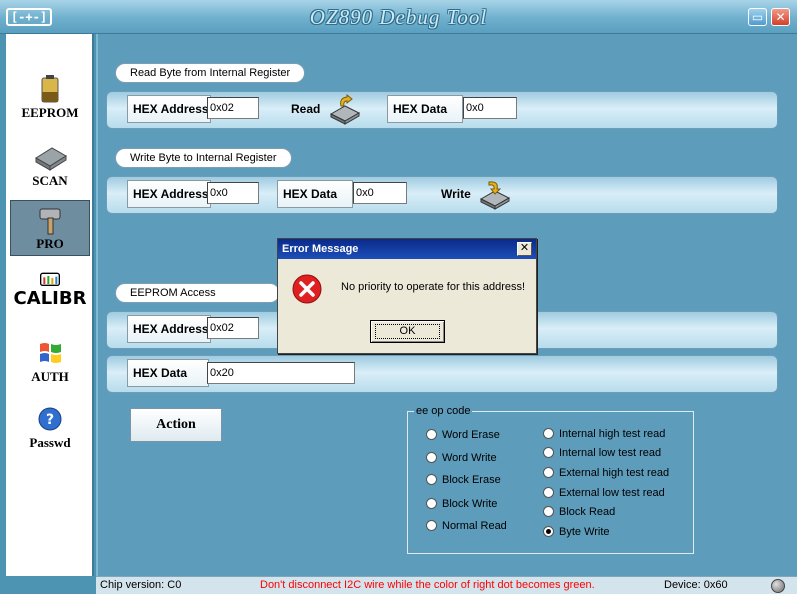  I want to click on hammer-icon, so click(50, 221).